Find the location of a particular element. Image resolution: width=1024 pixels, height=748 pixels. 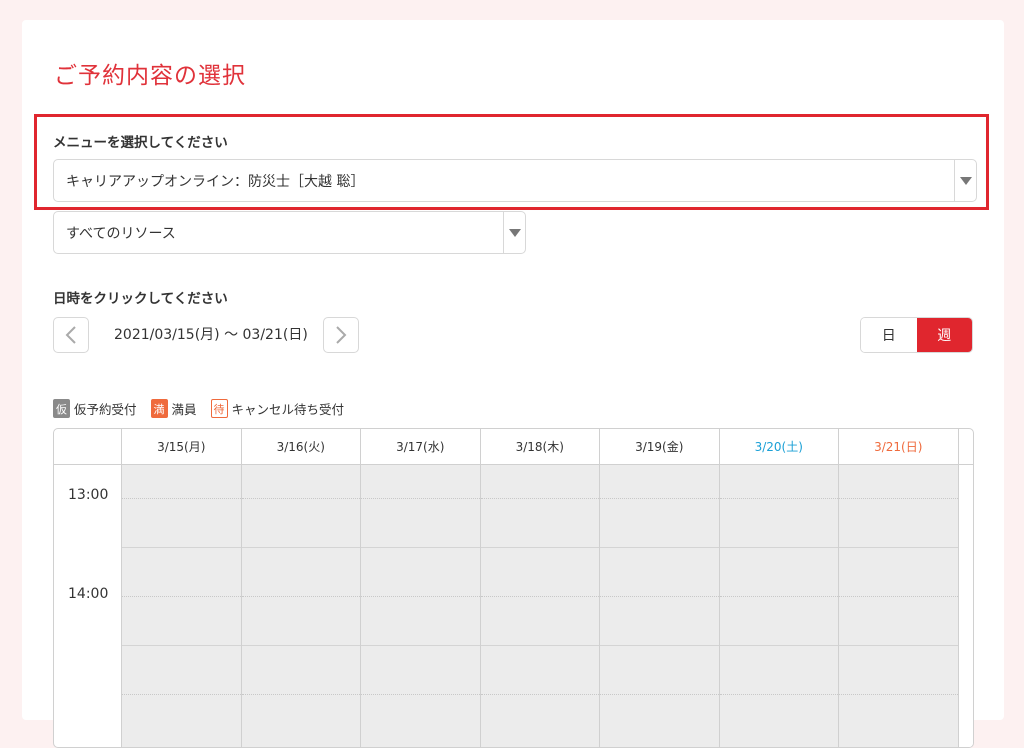

time-column: 13:00 14:00 is located at coordinates (88, 606).